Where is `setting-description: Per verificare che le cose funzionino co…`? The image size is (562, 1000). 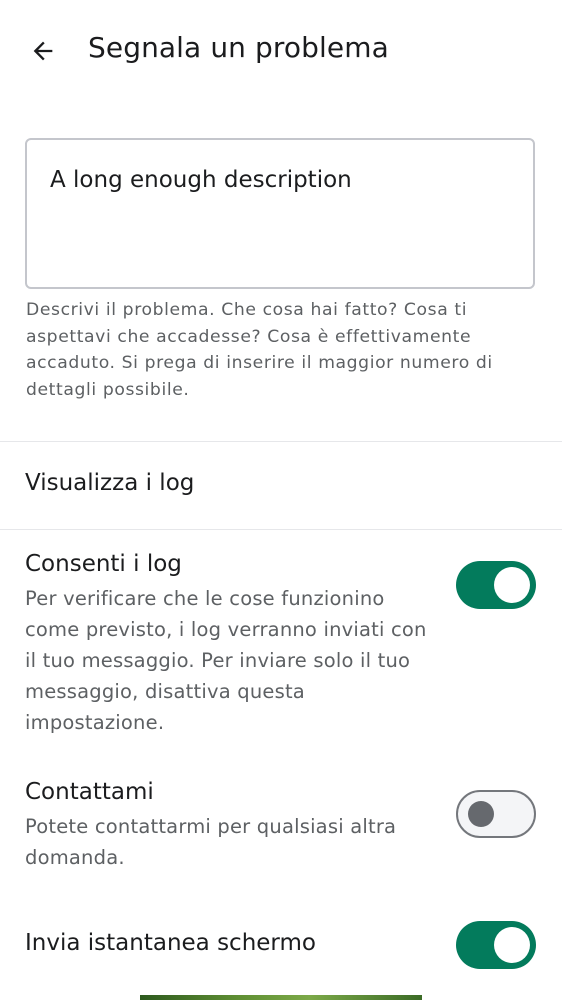
setting-description: Per verificare che le cose funzionino co… is located at coordinates (226, 660).